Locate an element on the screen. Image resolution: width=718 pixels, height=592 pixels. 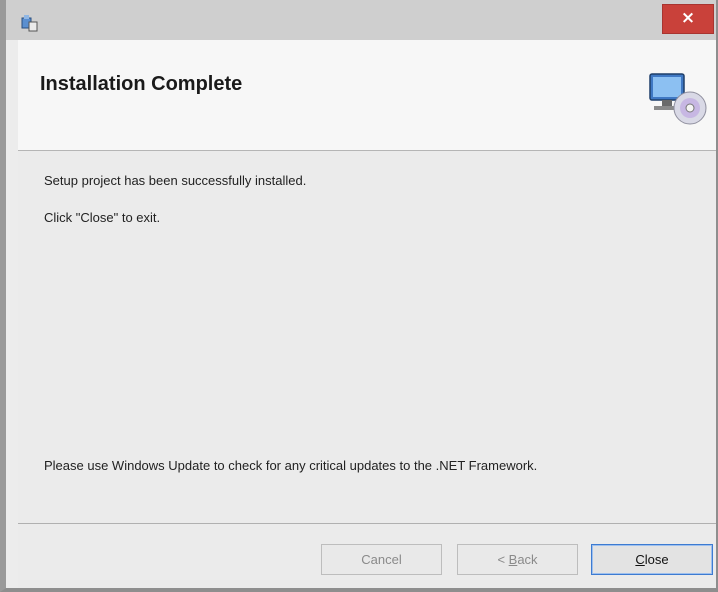
back-button-label: ack is located at coordinates (527, 559).